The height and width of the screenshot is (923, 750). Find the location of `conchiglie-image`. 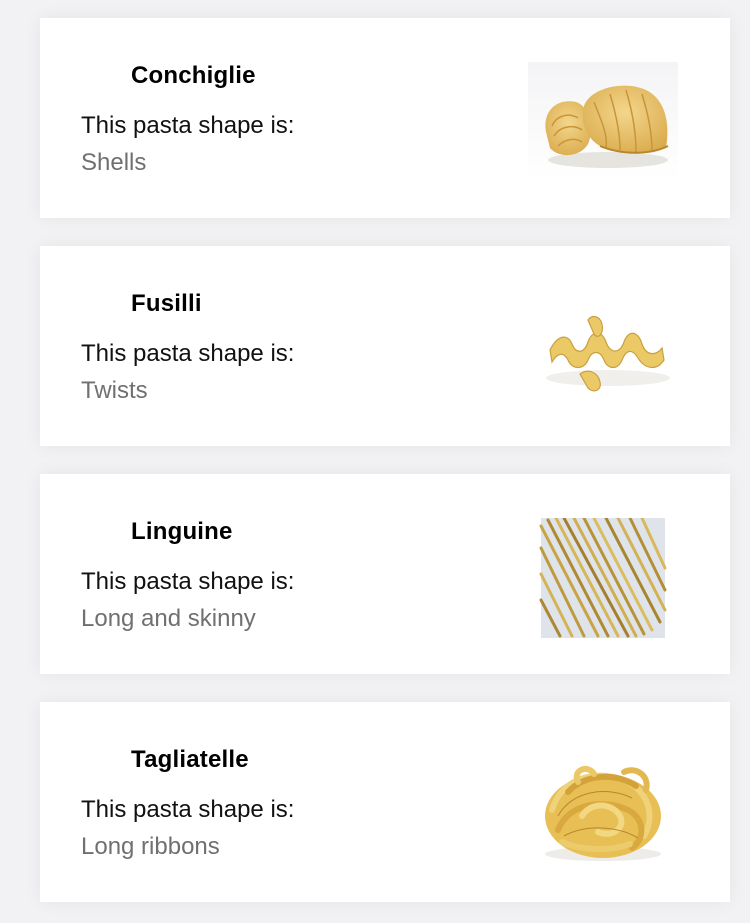

conchiglie-image is located at coordinates (603, 122).